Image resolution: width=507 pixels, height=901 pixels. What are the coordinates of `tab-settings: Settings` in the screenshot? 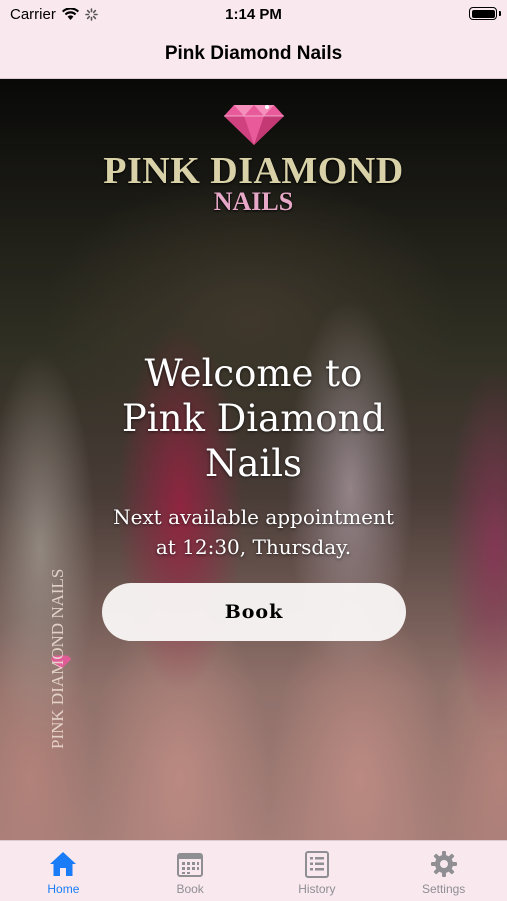 It's located at (443, 871).